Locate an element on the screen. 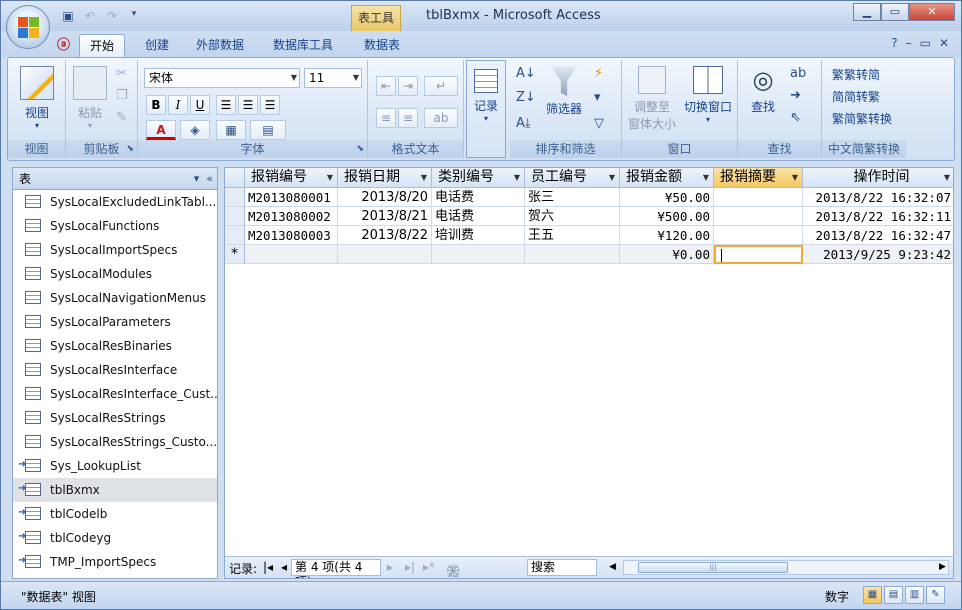  nav-item-table: ➜ tblCodelb is located at coordinates (115, 514).